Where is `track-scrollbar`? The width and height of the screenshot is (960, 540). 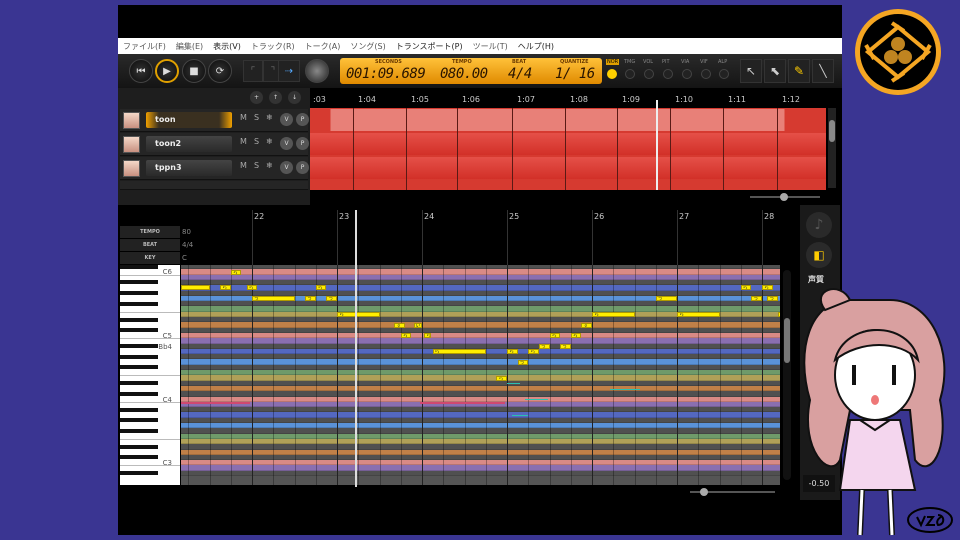
track-scrollbar is located at coordinates (832, 148).